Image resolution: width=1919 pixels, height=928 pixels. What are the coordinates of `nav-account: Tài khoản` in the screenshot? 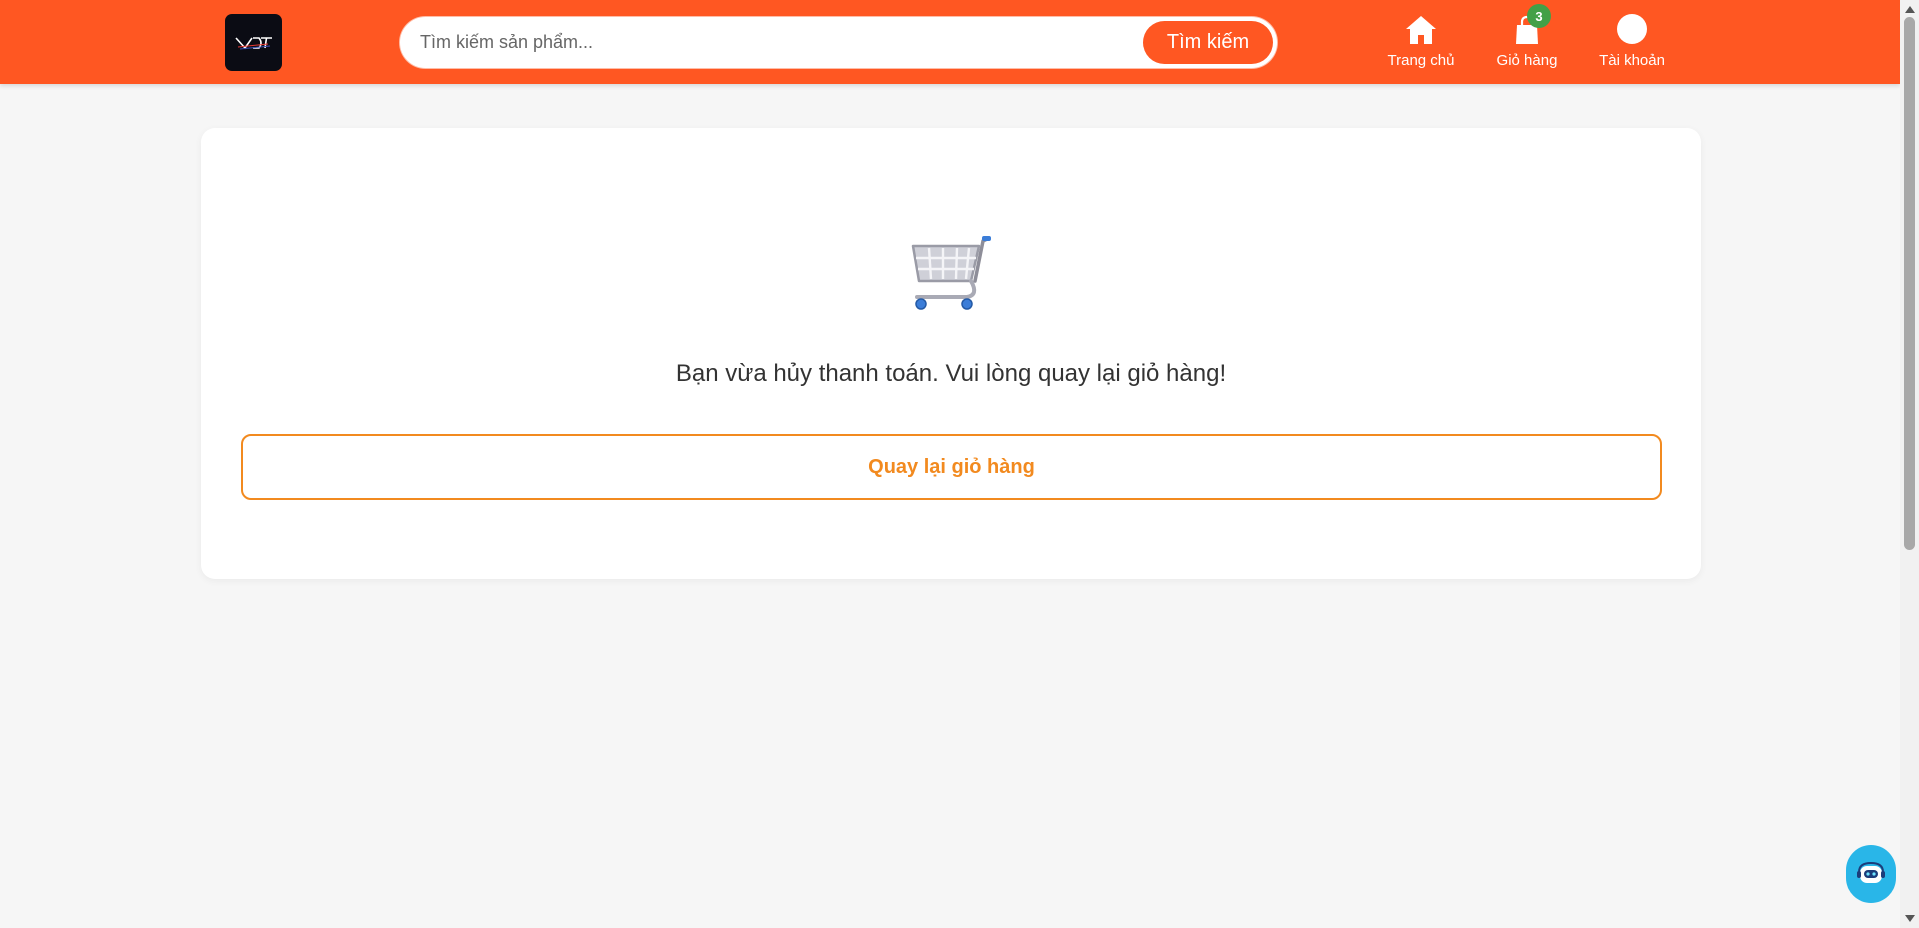 It's located at (1632, 42).